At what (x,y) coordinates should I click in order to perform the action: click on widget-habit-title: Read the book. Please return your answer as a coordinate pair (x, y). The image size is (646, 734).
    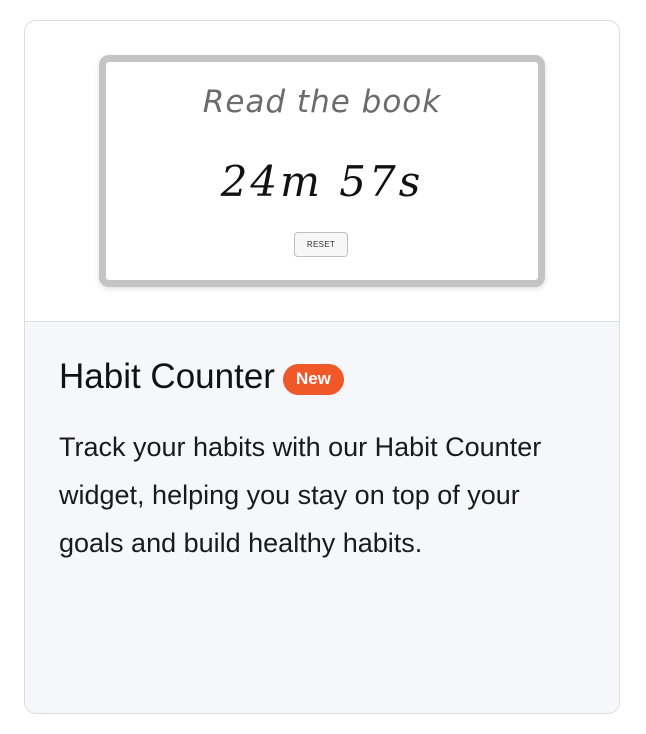
    Looking at the image, I should click on (322, 102).